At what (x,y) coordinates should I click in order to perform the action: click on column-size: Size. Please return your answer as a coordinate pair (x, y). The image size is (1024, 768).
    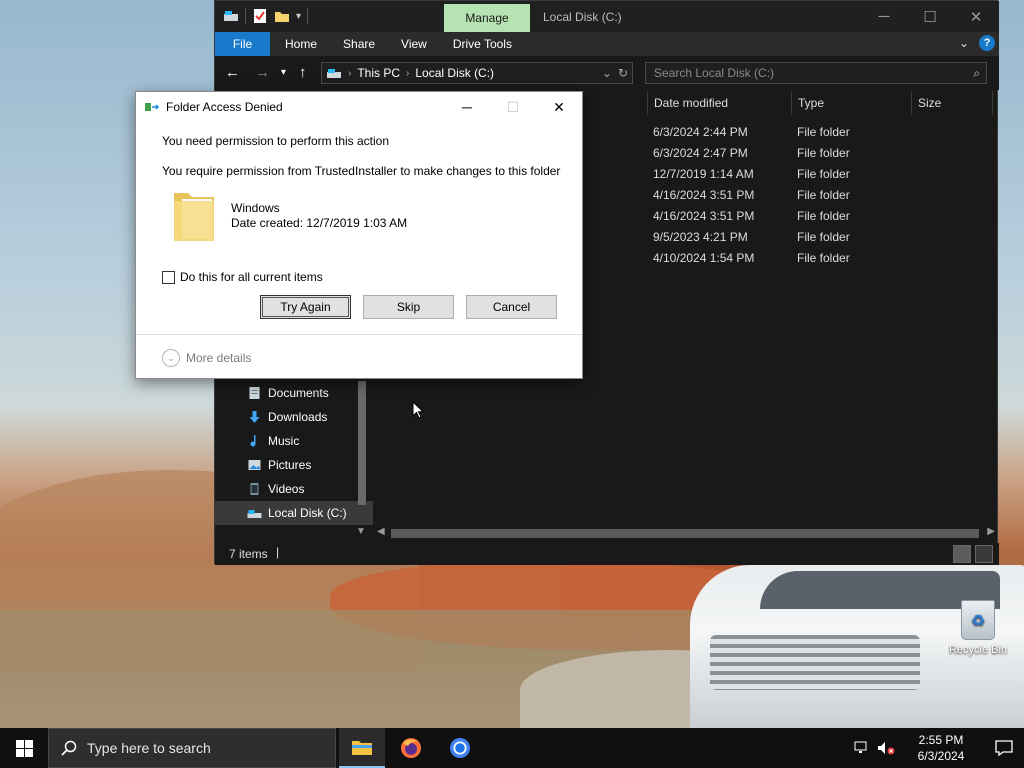
    Looking at the image, I should click on (952, 103).